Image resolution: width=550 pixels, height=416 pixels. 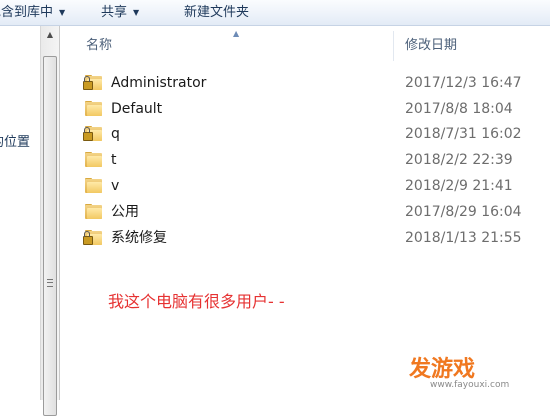 I want to click on list-item: q 2018/7/31 16:02, so click(x=316, y=134).